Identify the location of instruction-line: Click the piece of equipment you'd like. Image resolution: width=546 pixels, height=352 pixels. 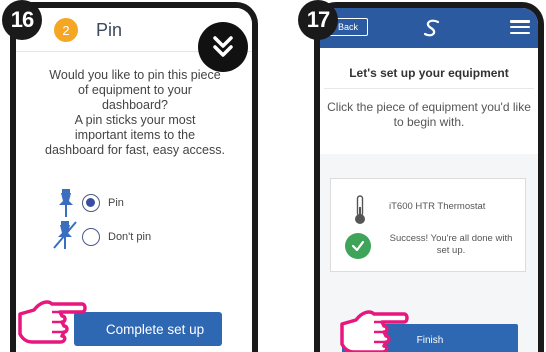
(429, 107).